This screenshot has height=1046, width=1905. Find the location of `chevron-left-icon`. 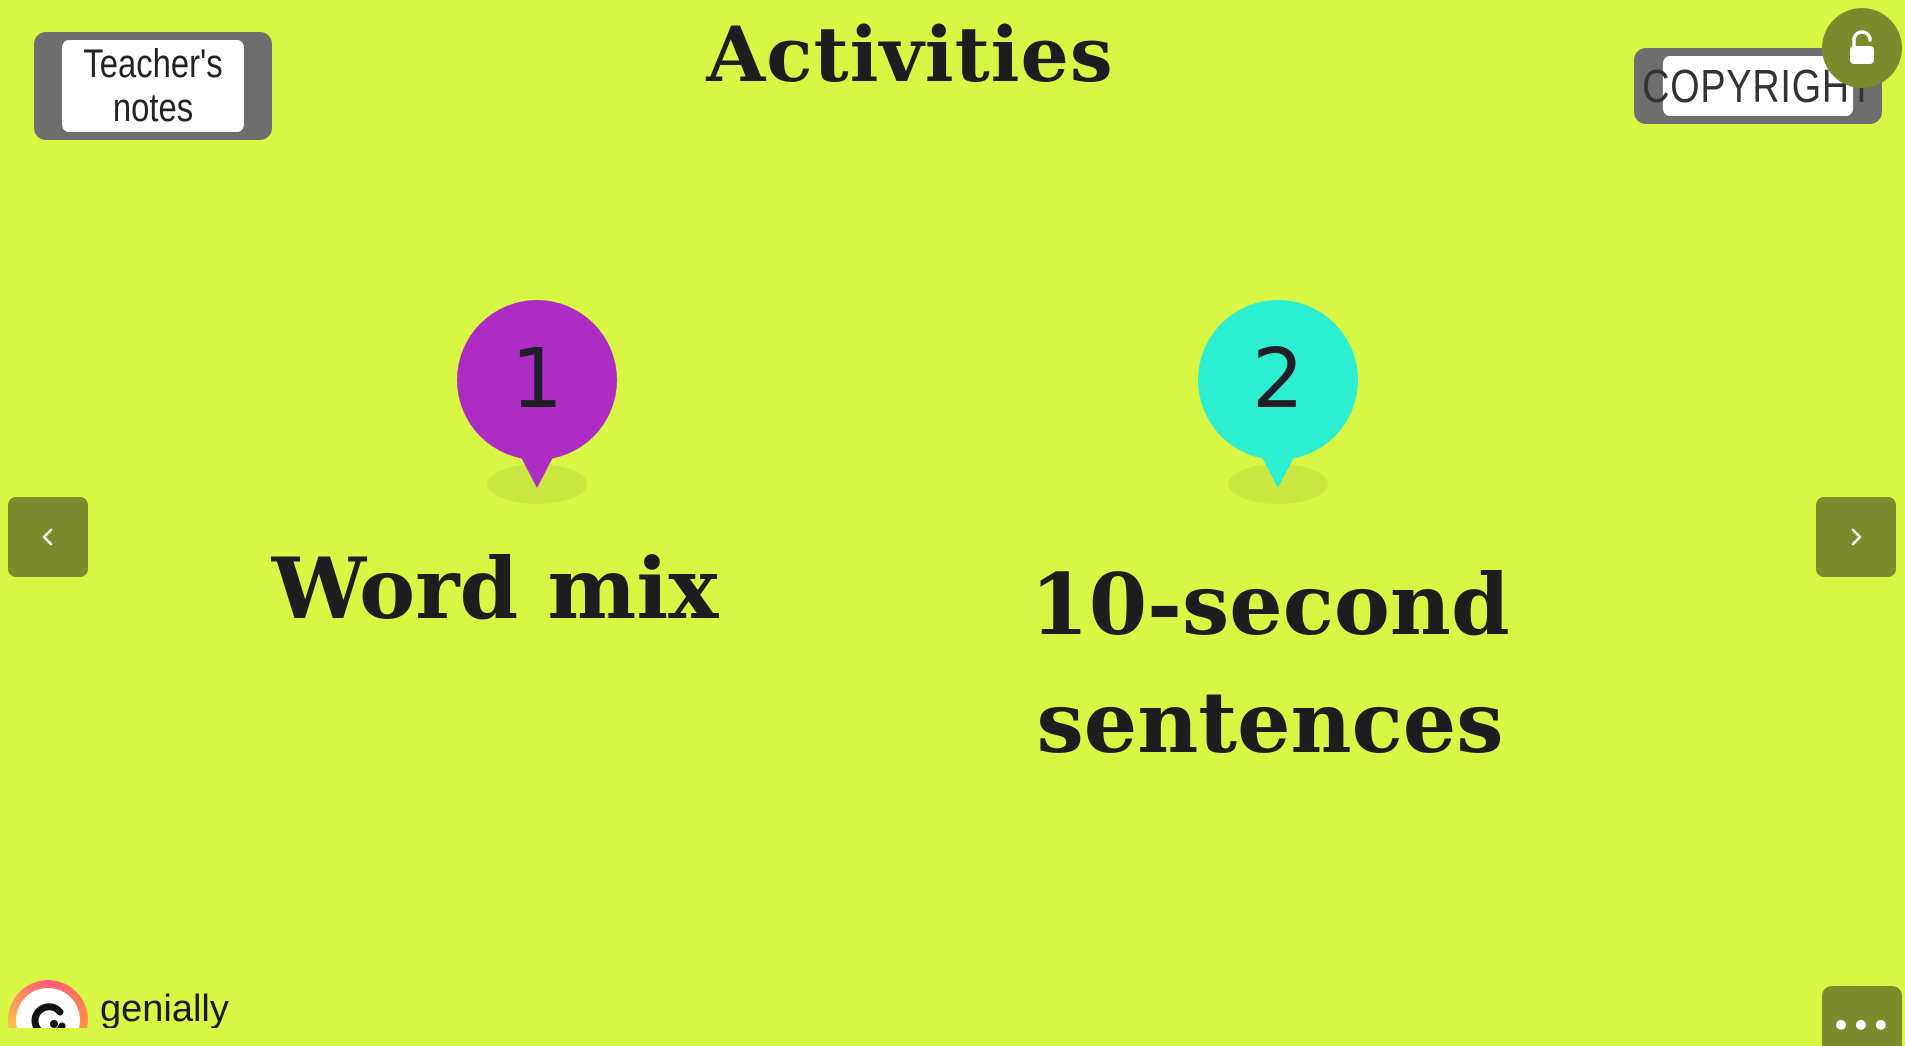

chevron-left-icon is located at coordinates (47, 537).